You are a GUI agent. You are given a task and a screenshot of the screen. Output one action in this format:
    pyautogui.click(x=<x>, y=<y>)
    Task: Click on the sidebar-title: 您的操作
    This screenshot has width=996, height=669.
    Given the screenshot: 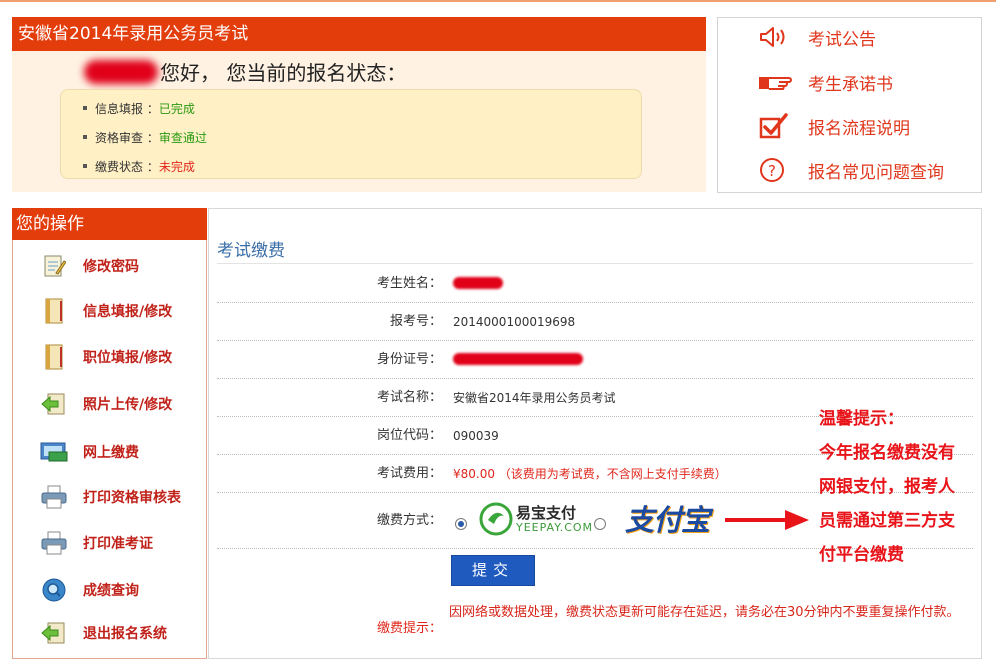 What is the action you would take?
    pyautogui.click(x=109, y=224)
    